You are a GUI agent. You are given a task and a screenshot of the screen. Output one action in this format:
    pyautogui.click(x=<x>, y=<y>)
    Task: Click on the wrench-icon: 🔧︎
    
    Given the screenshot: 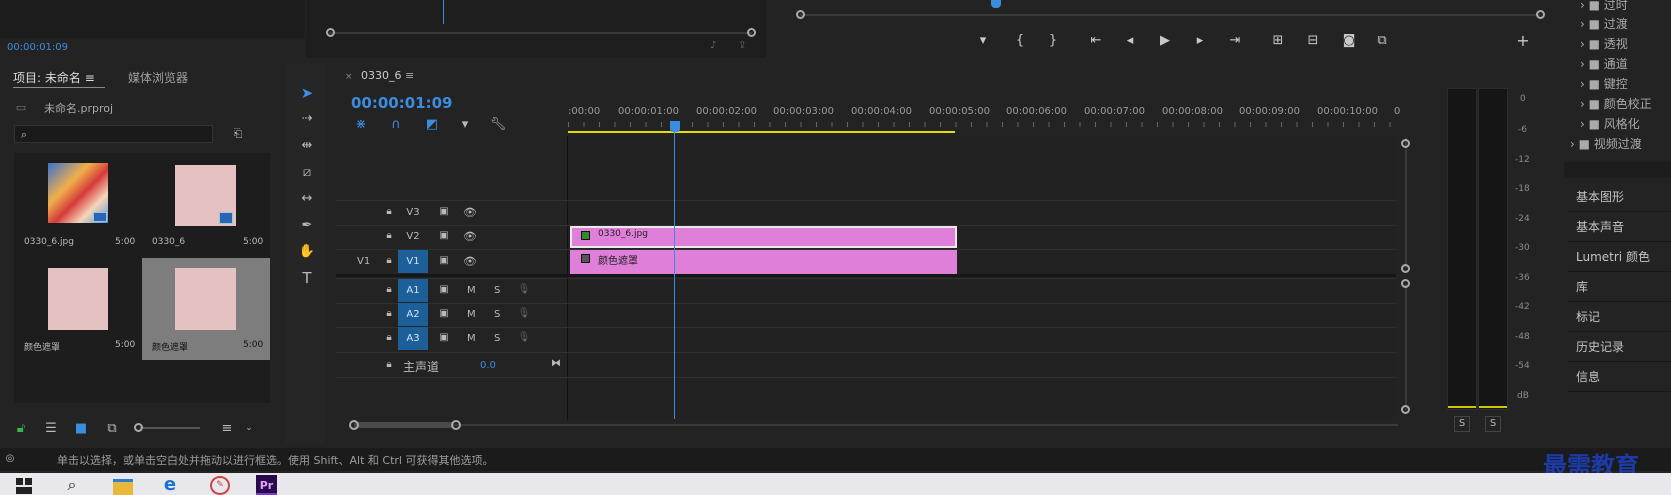 What is the action you would take?
    pyautogui.click(x=498, y=124)
    